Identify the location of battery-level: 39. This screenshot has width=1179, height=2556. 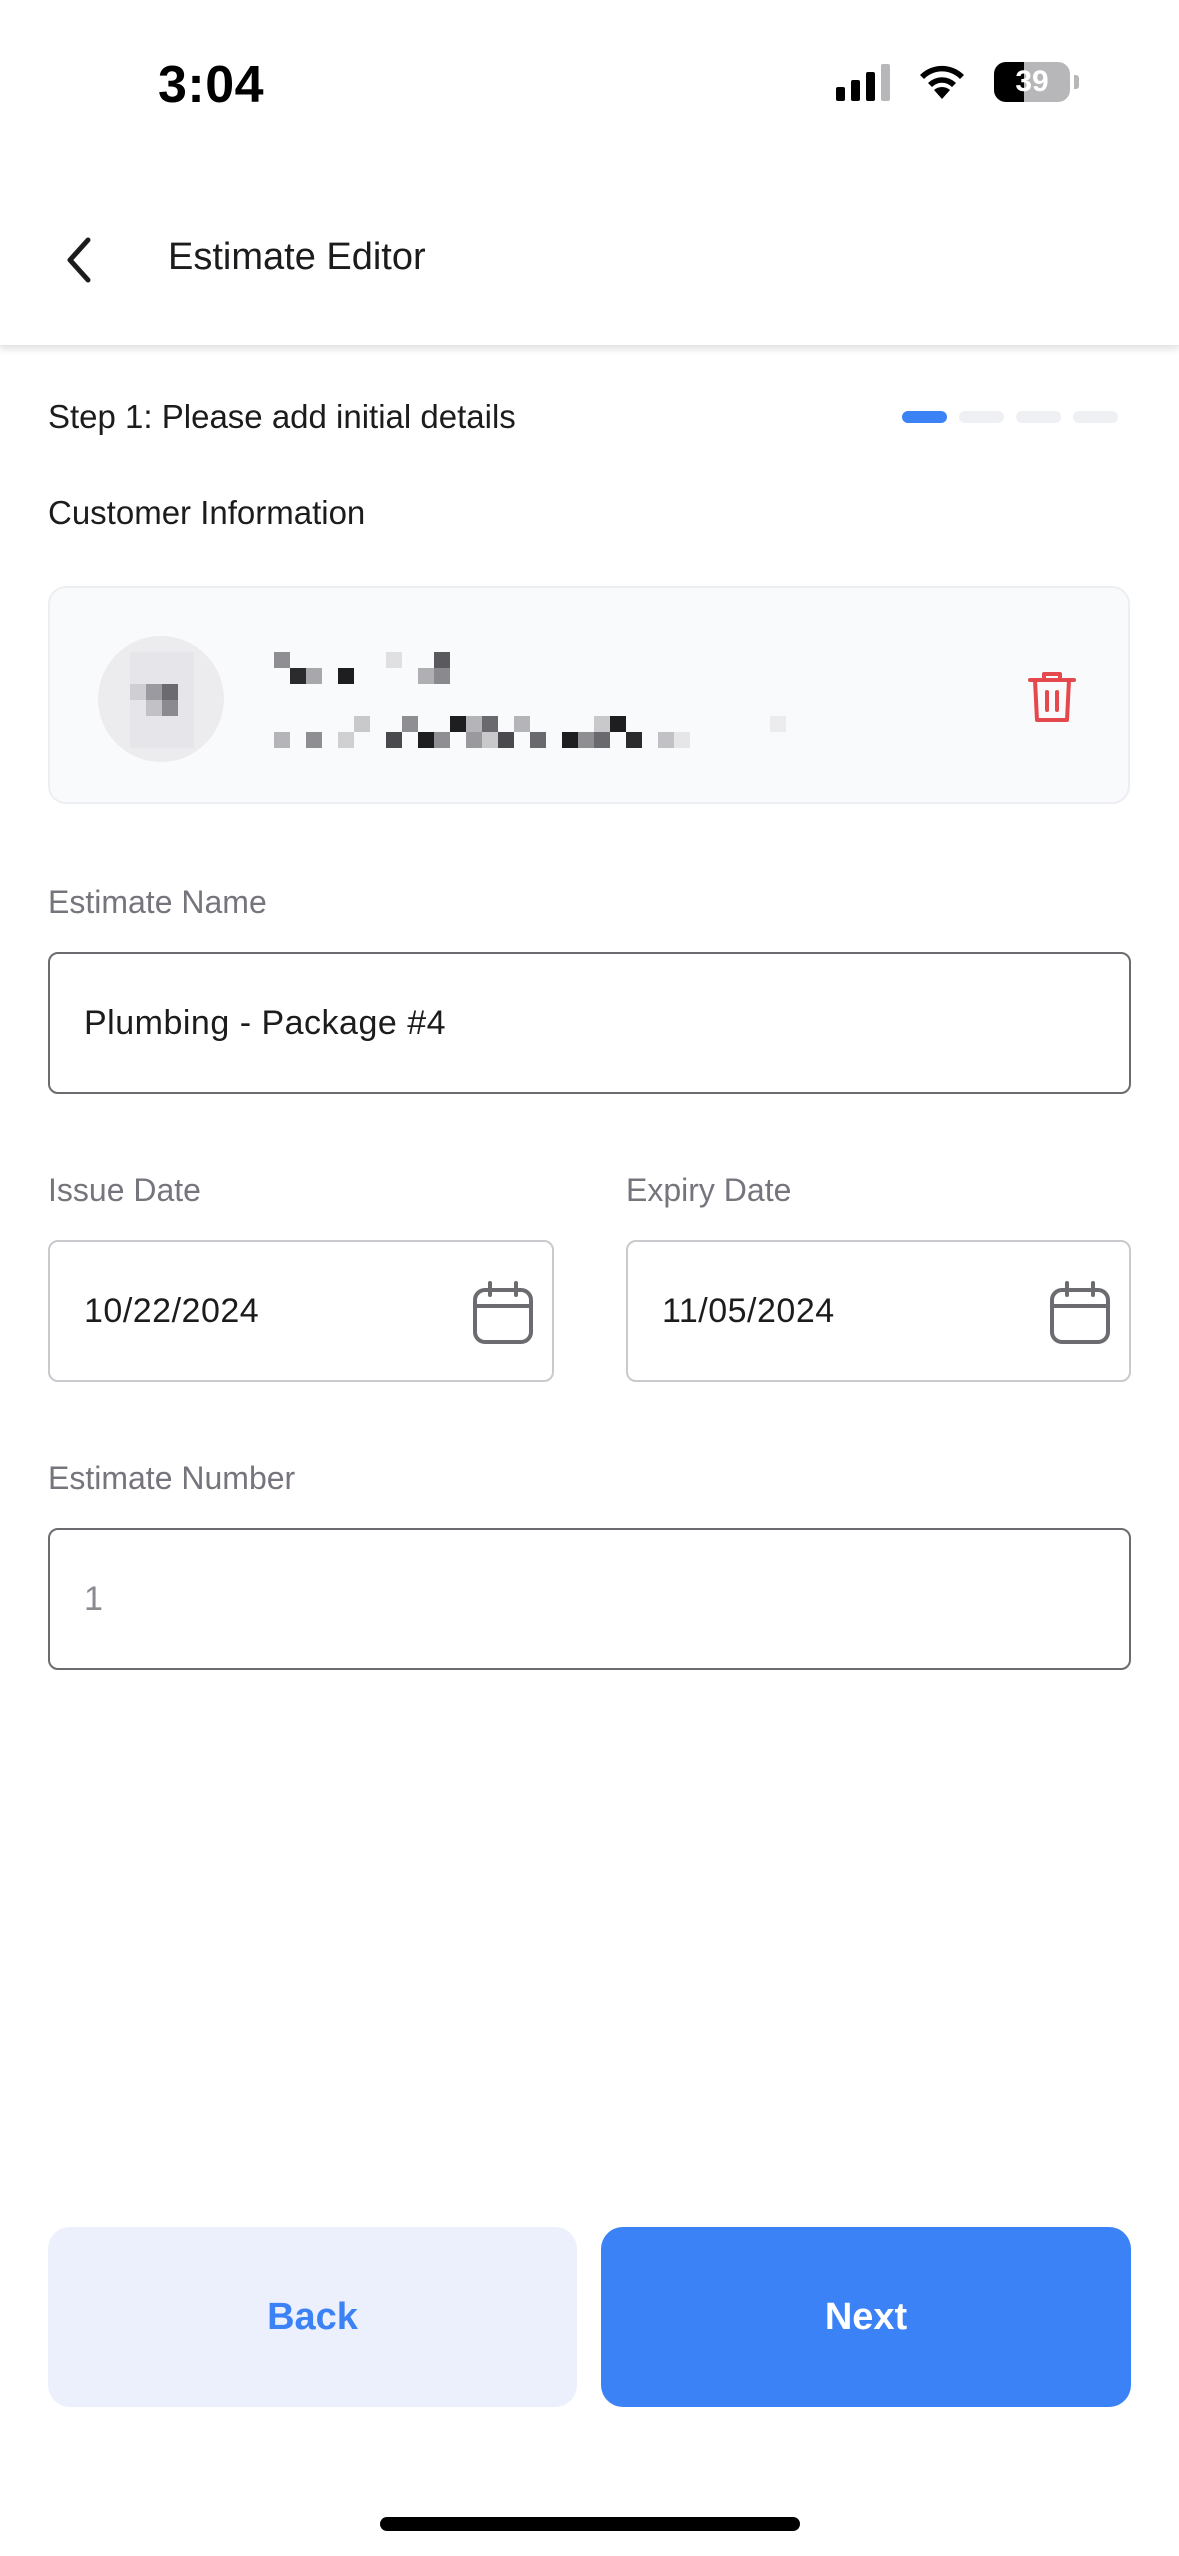
(1032, 81).